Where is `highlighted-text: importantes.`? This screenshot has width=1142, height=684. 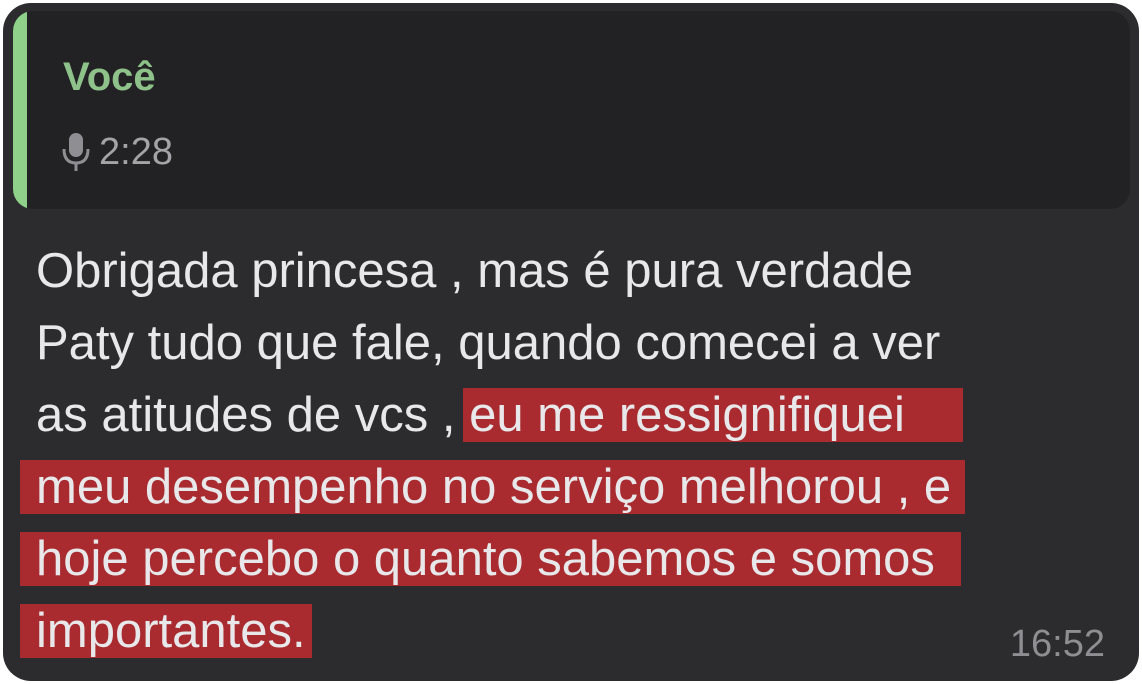 highlighted-text: importantes. is located at coordinates (166, 631).